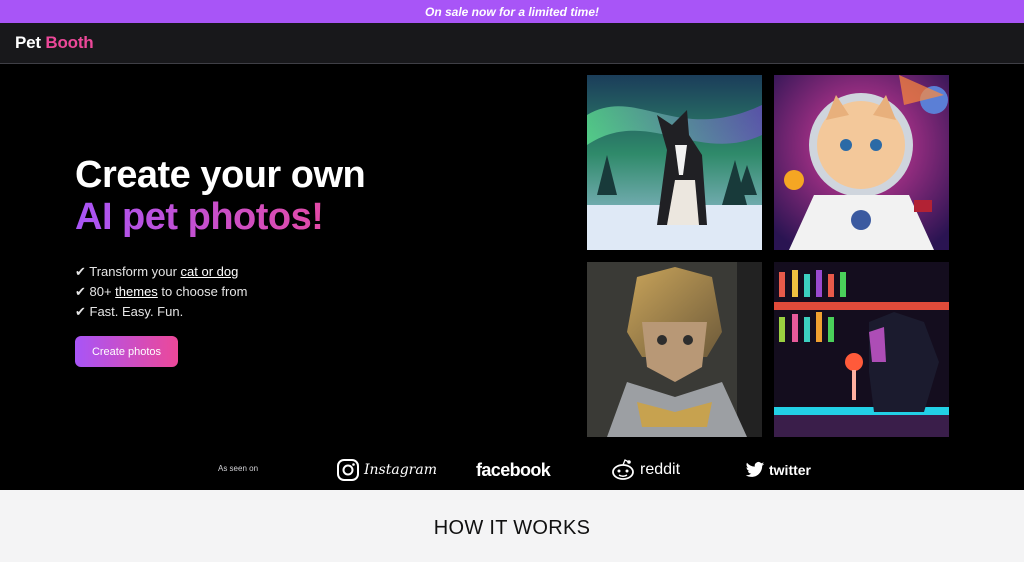 The image size is (1024, 562). What do you see at coordinates (28, 42) in the screenshot?
I see `brand-part1: Pet` at bounding box center [28, 42].